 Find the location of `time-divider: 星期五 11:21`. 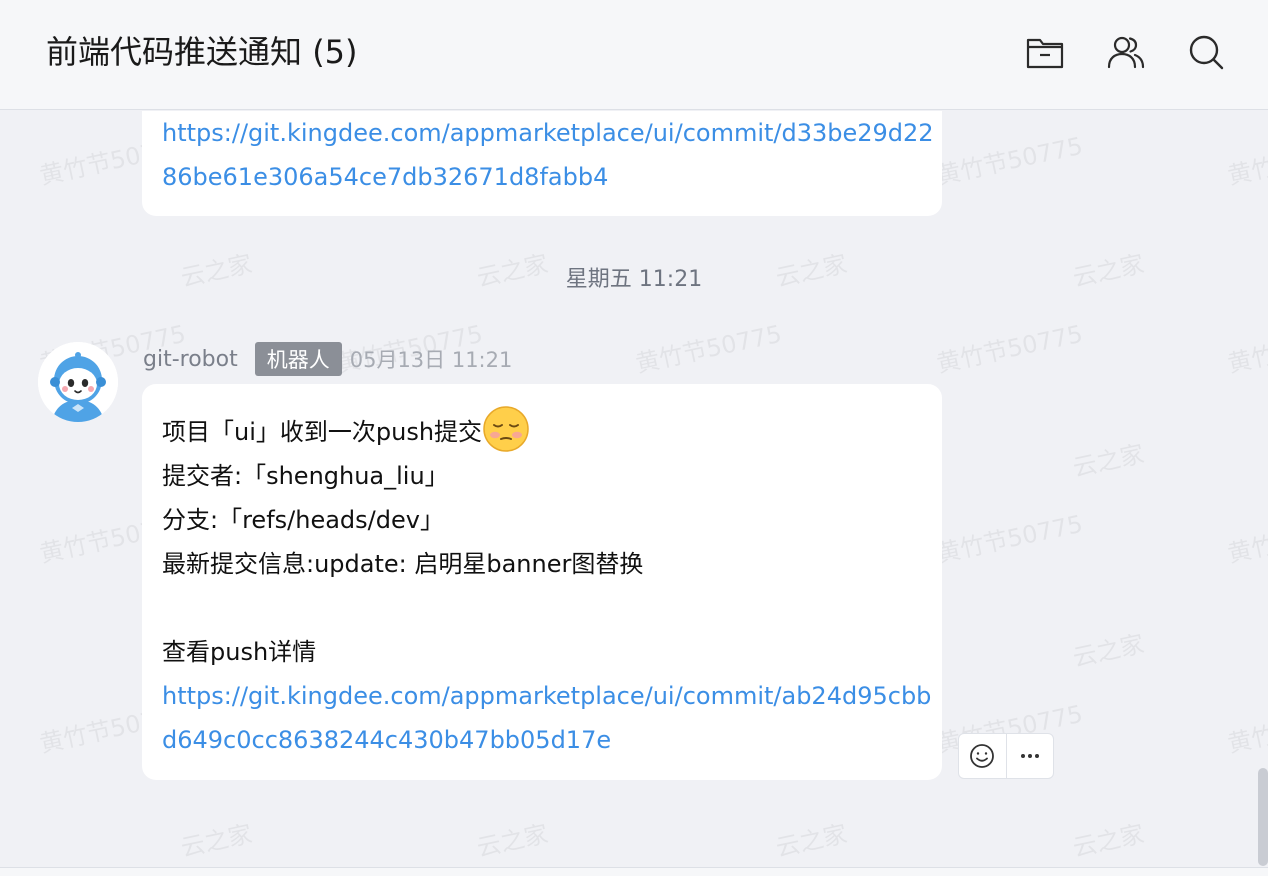

time-divider: 星期五 11:21 is located at coordinates (634, 279).